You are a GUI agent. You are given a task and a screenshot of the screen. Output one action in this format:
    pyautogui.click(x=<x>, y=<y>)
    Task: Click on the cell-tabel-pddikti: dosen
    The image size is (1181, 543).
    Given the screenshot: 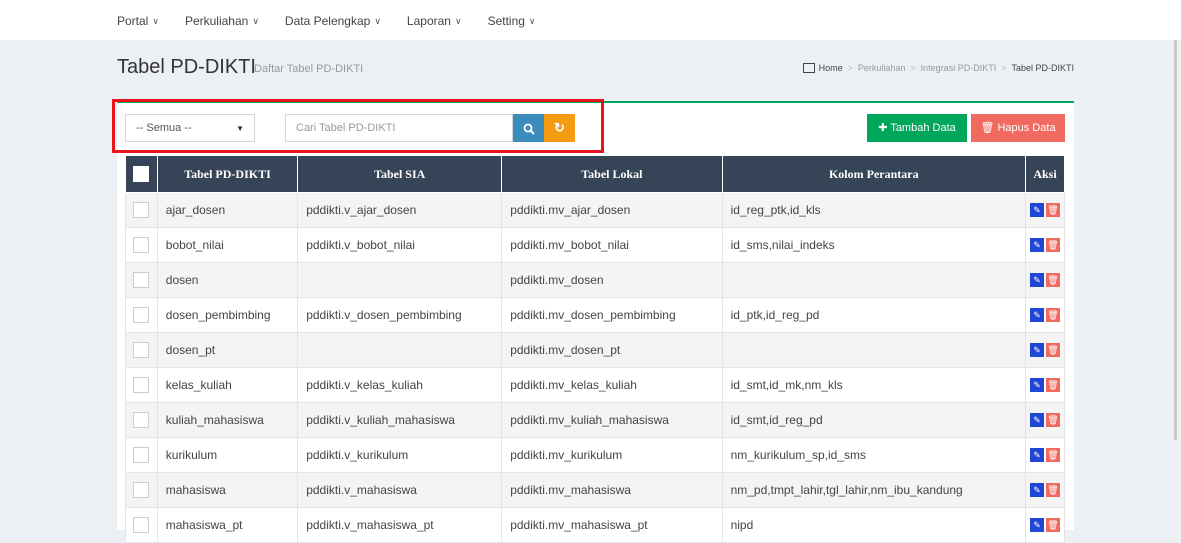 What is the action you would take?
    pyautogui.click(x=227, y=280)
    